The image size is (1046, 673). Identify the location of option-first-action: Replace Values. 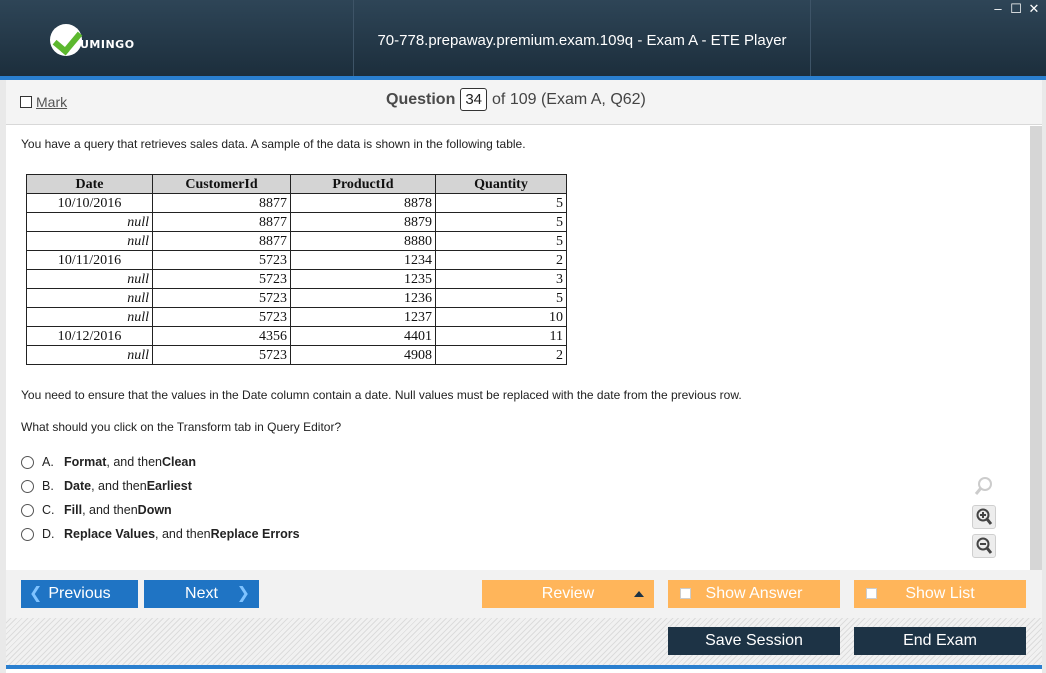
(110, 534).